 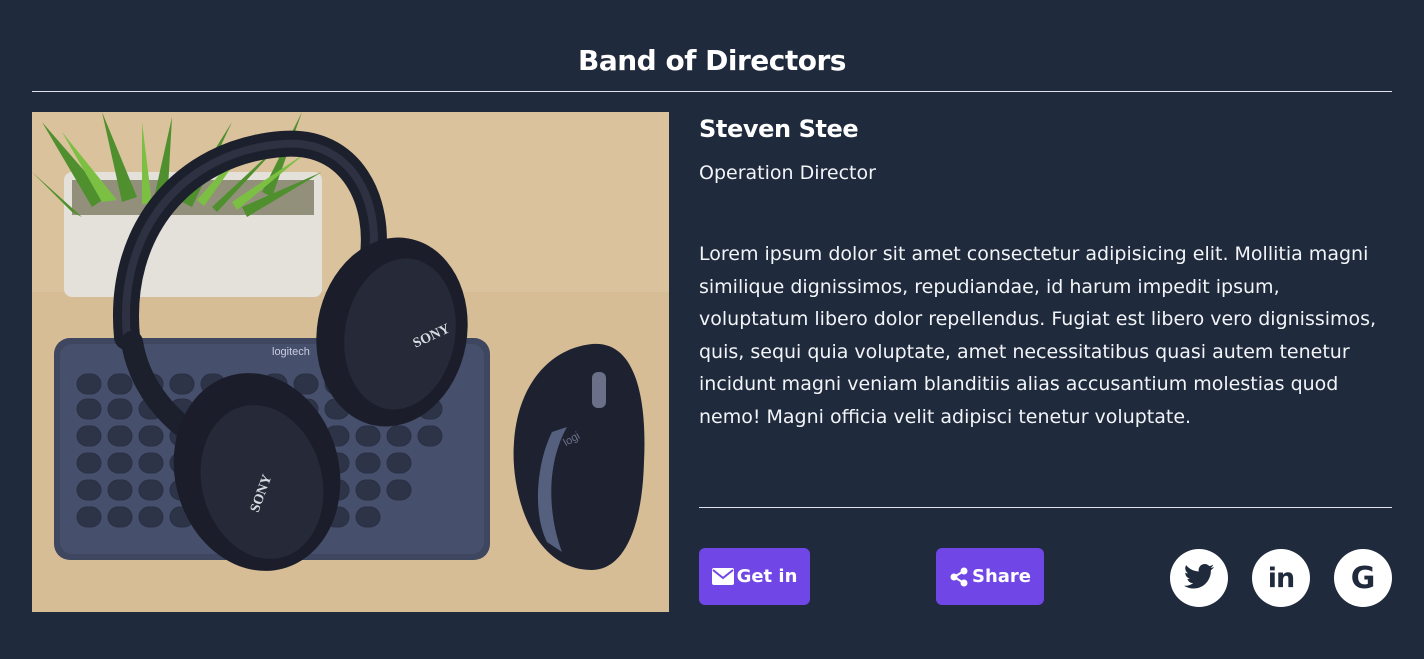 What do you see at coordinates (712, 91) in the screenshot?
I see `title-divider` at bounding box center [712, 91].